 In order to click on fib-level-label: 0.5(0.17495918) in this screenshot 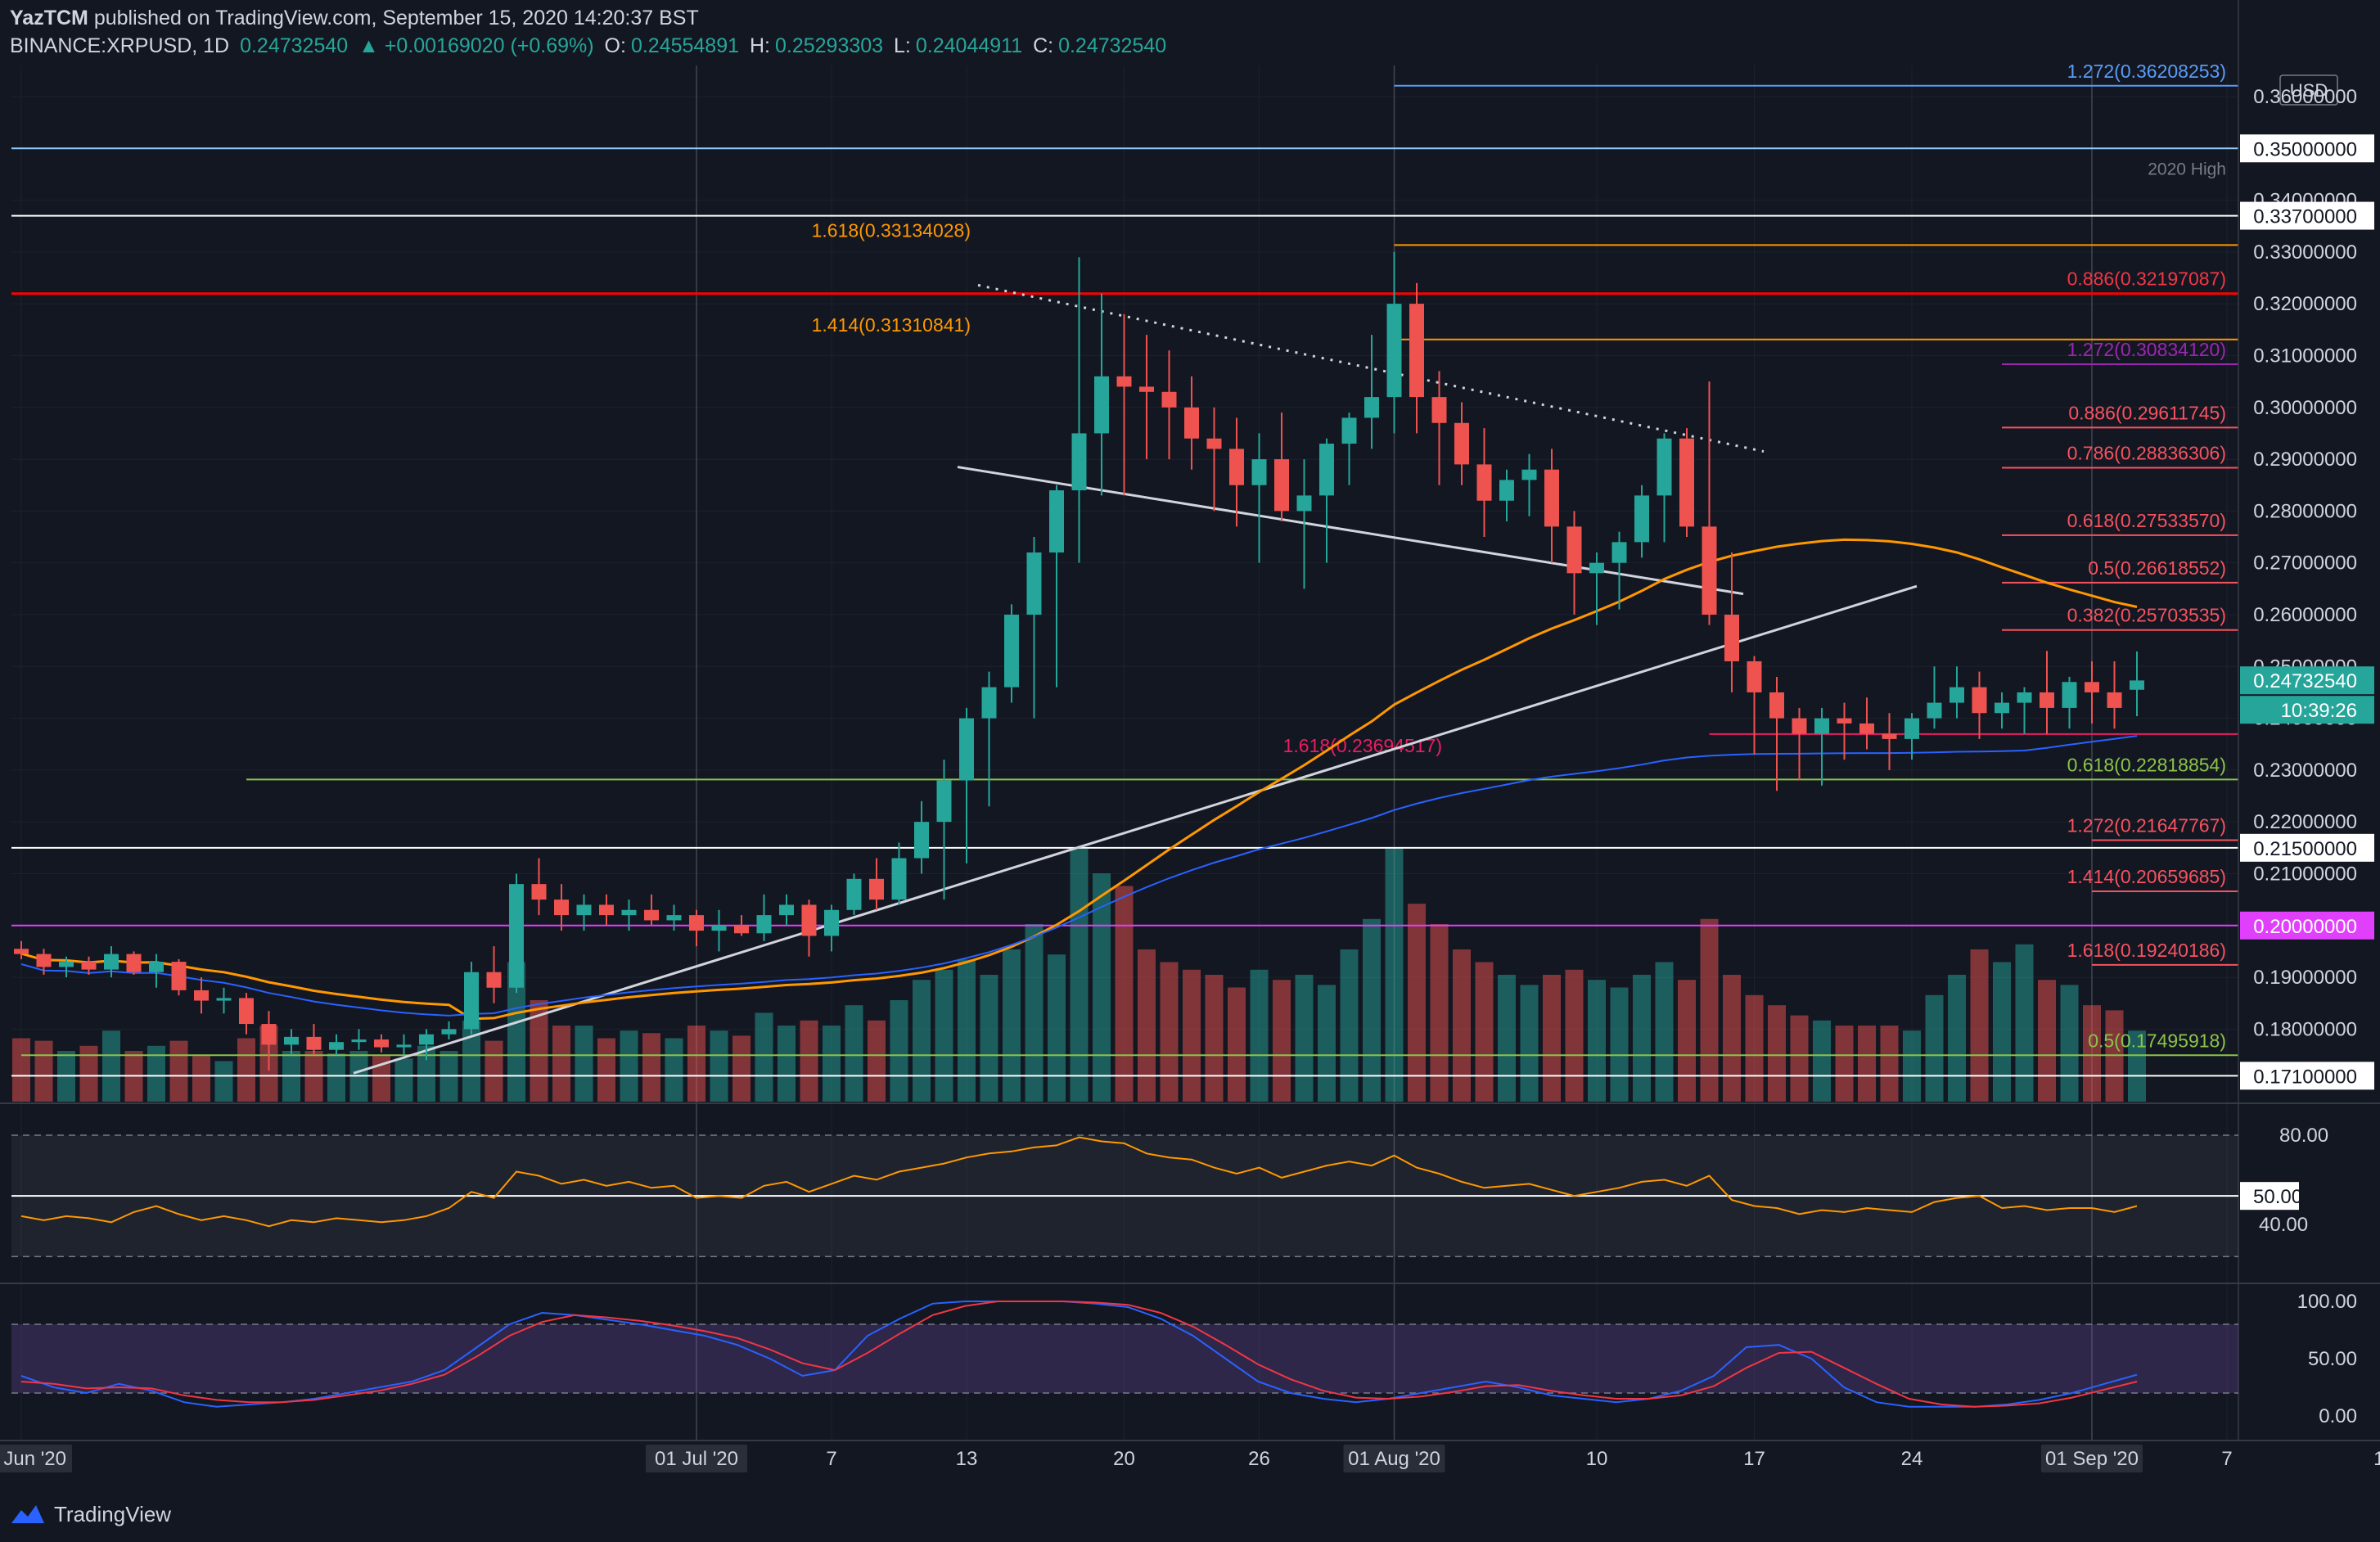, I will do `click(2157, 1040)`.